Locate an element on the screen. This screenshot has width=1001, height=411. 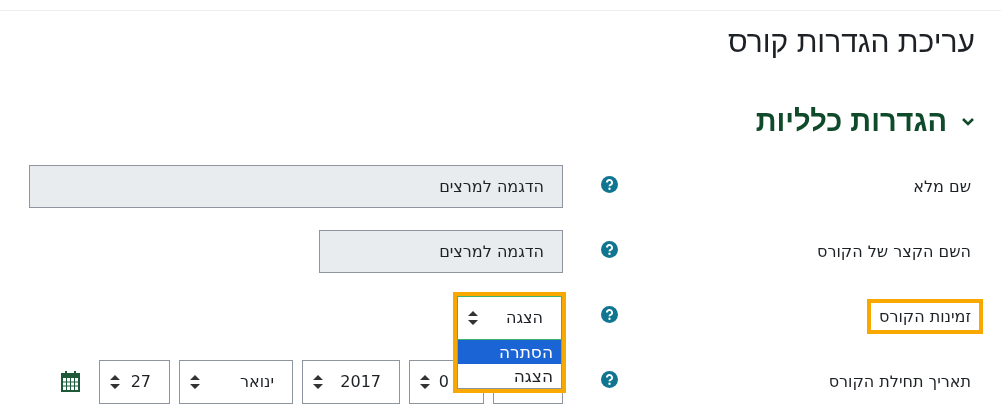
section-heading: הגדרות כלליות is located at coordinates (851, 121).